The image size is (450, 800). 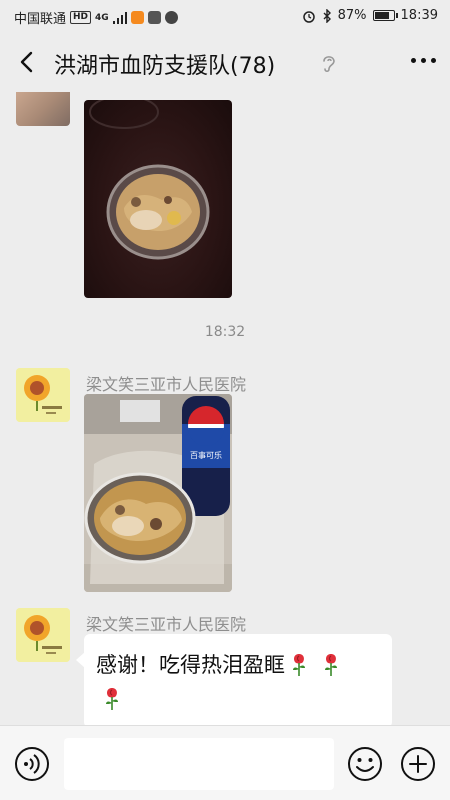 What do you see at coordinates (171, 17) in the screenshot?
I see `navigation-app-icon` at bounding box center [171, 17].